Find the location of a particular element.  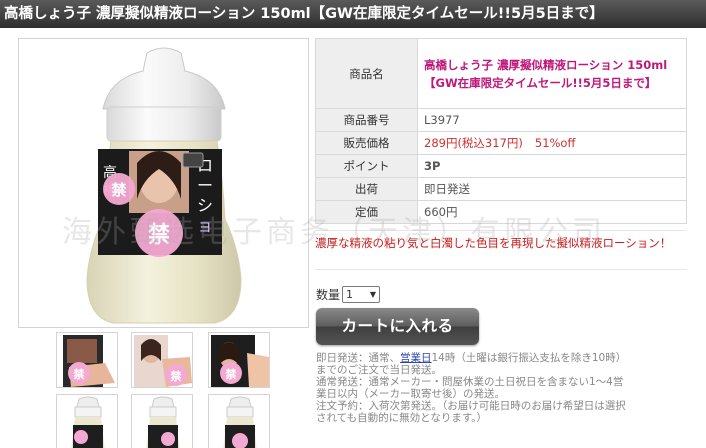

spec-key: 商品名 is located at coordinates (366, 73).